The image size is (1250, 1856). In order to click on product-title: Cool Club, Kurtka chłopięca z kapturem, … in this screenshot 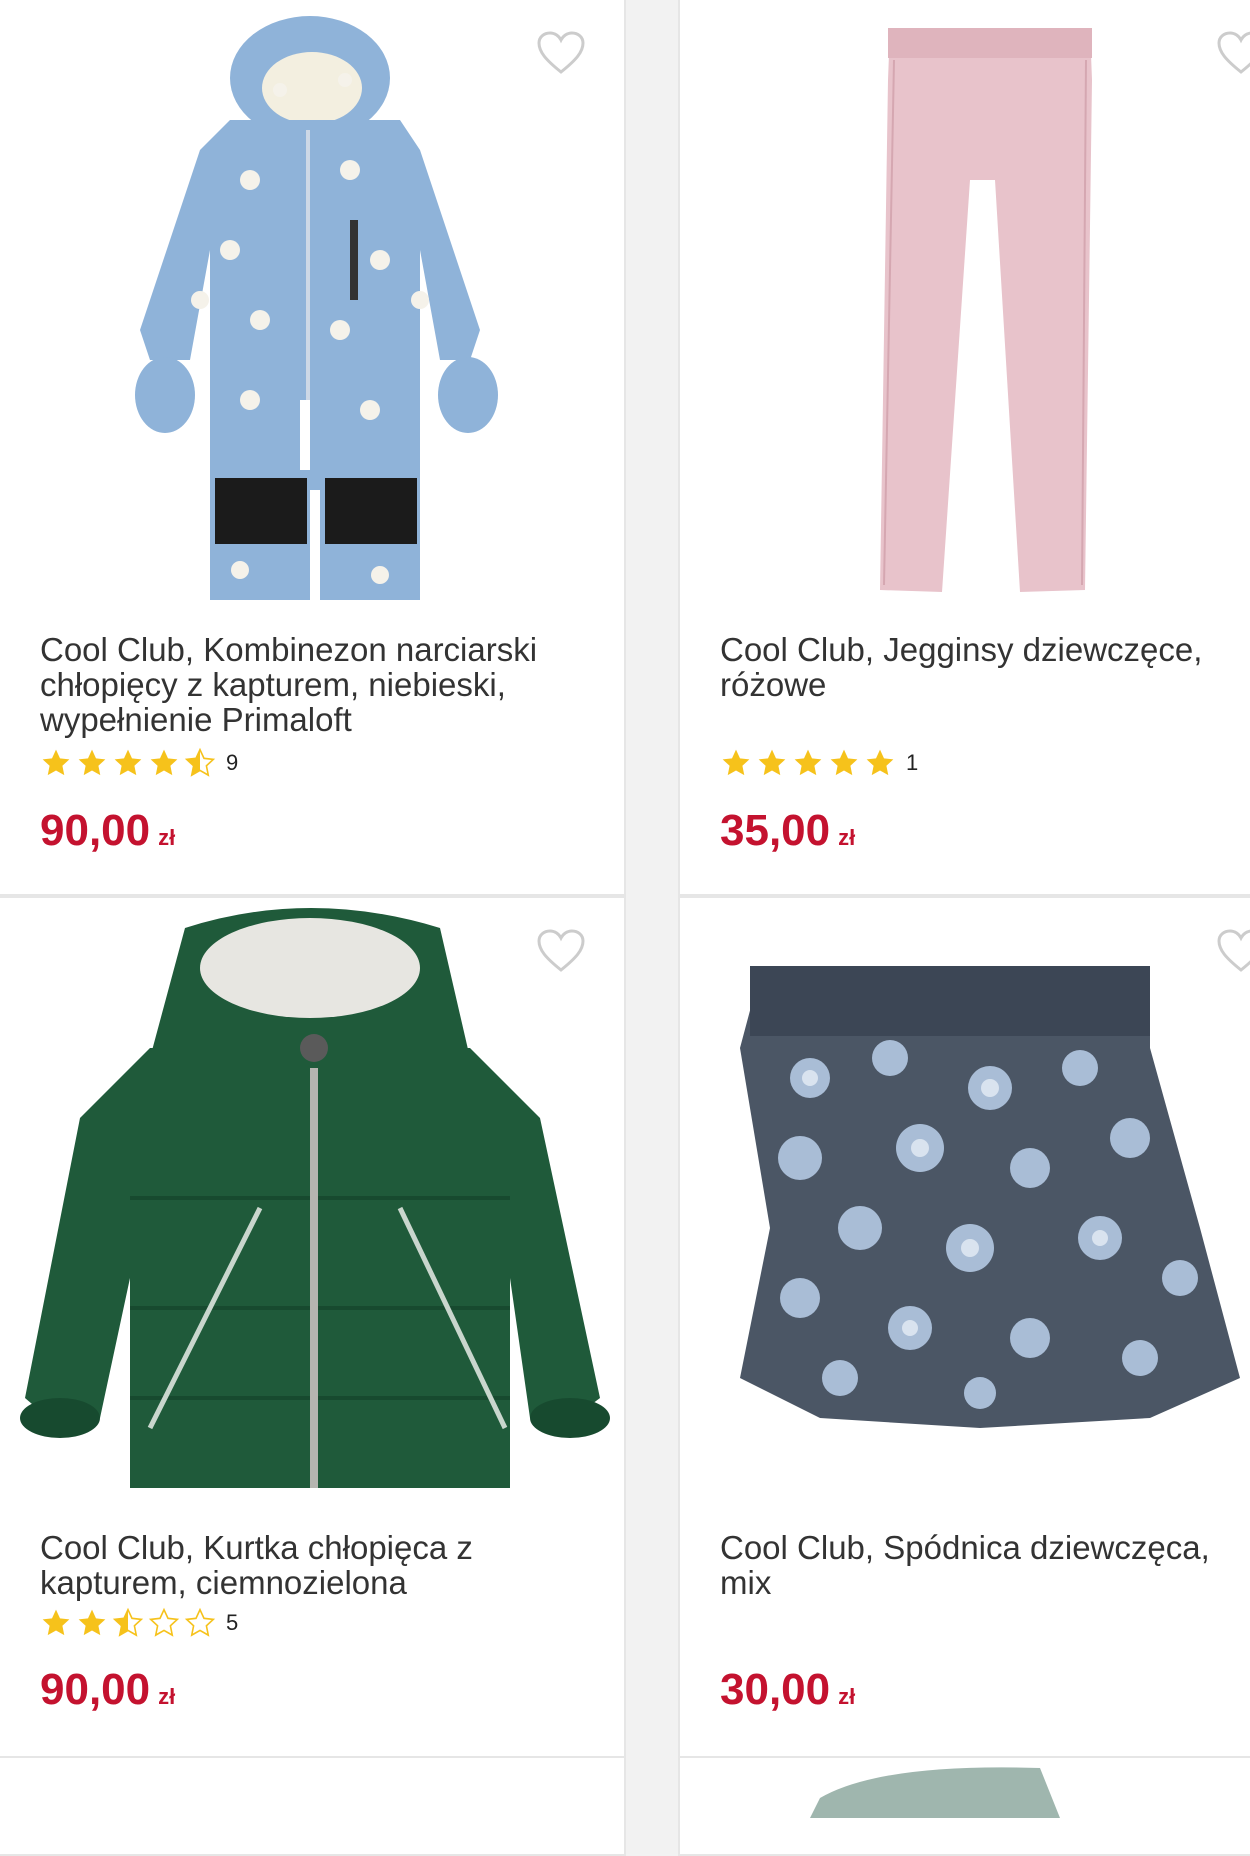, I will do `click(310, 1565)`.